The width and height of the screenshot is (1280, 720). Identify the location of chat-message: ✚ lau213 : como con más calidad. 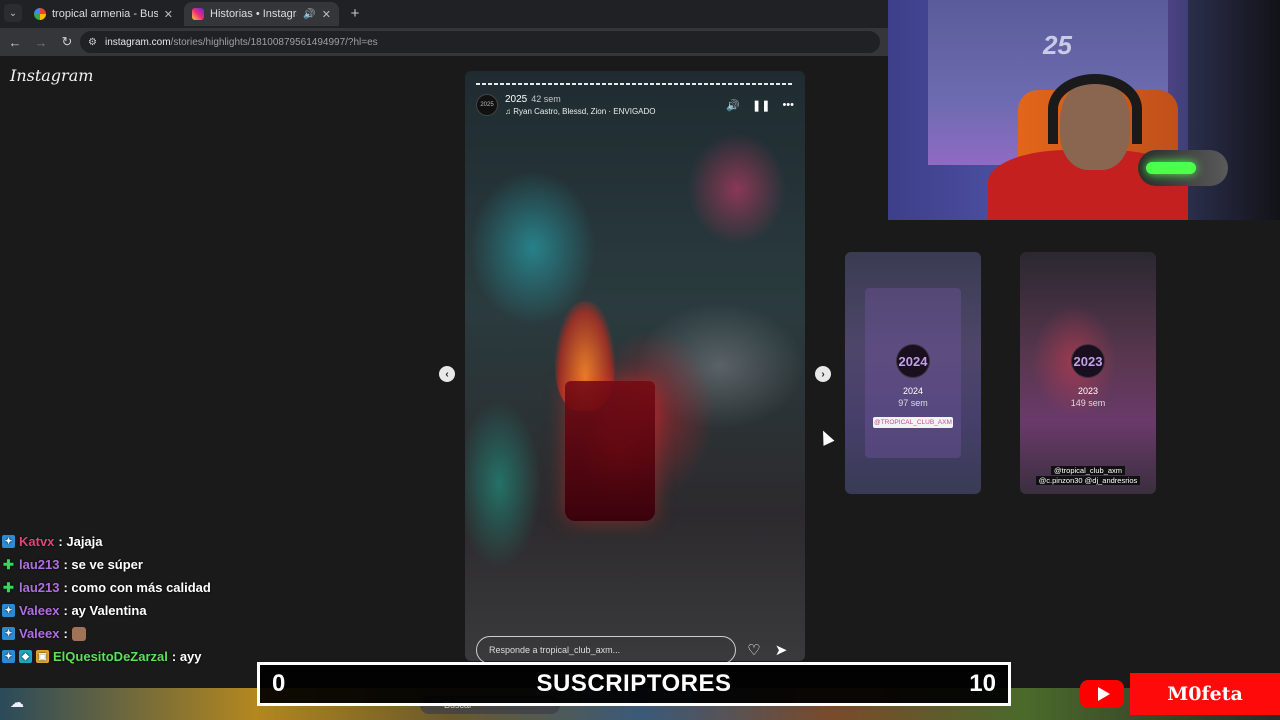
(152, 587).